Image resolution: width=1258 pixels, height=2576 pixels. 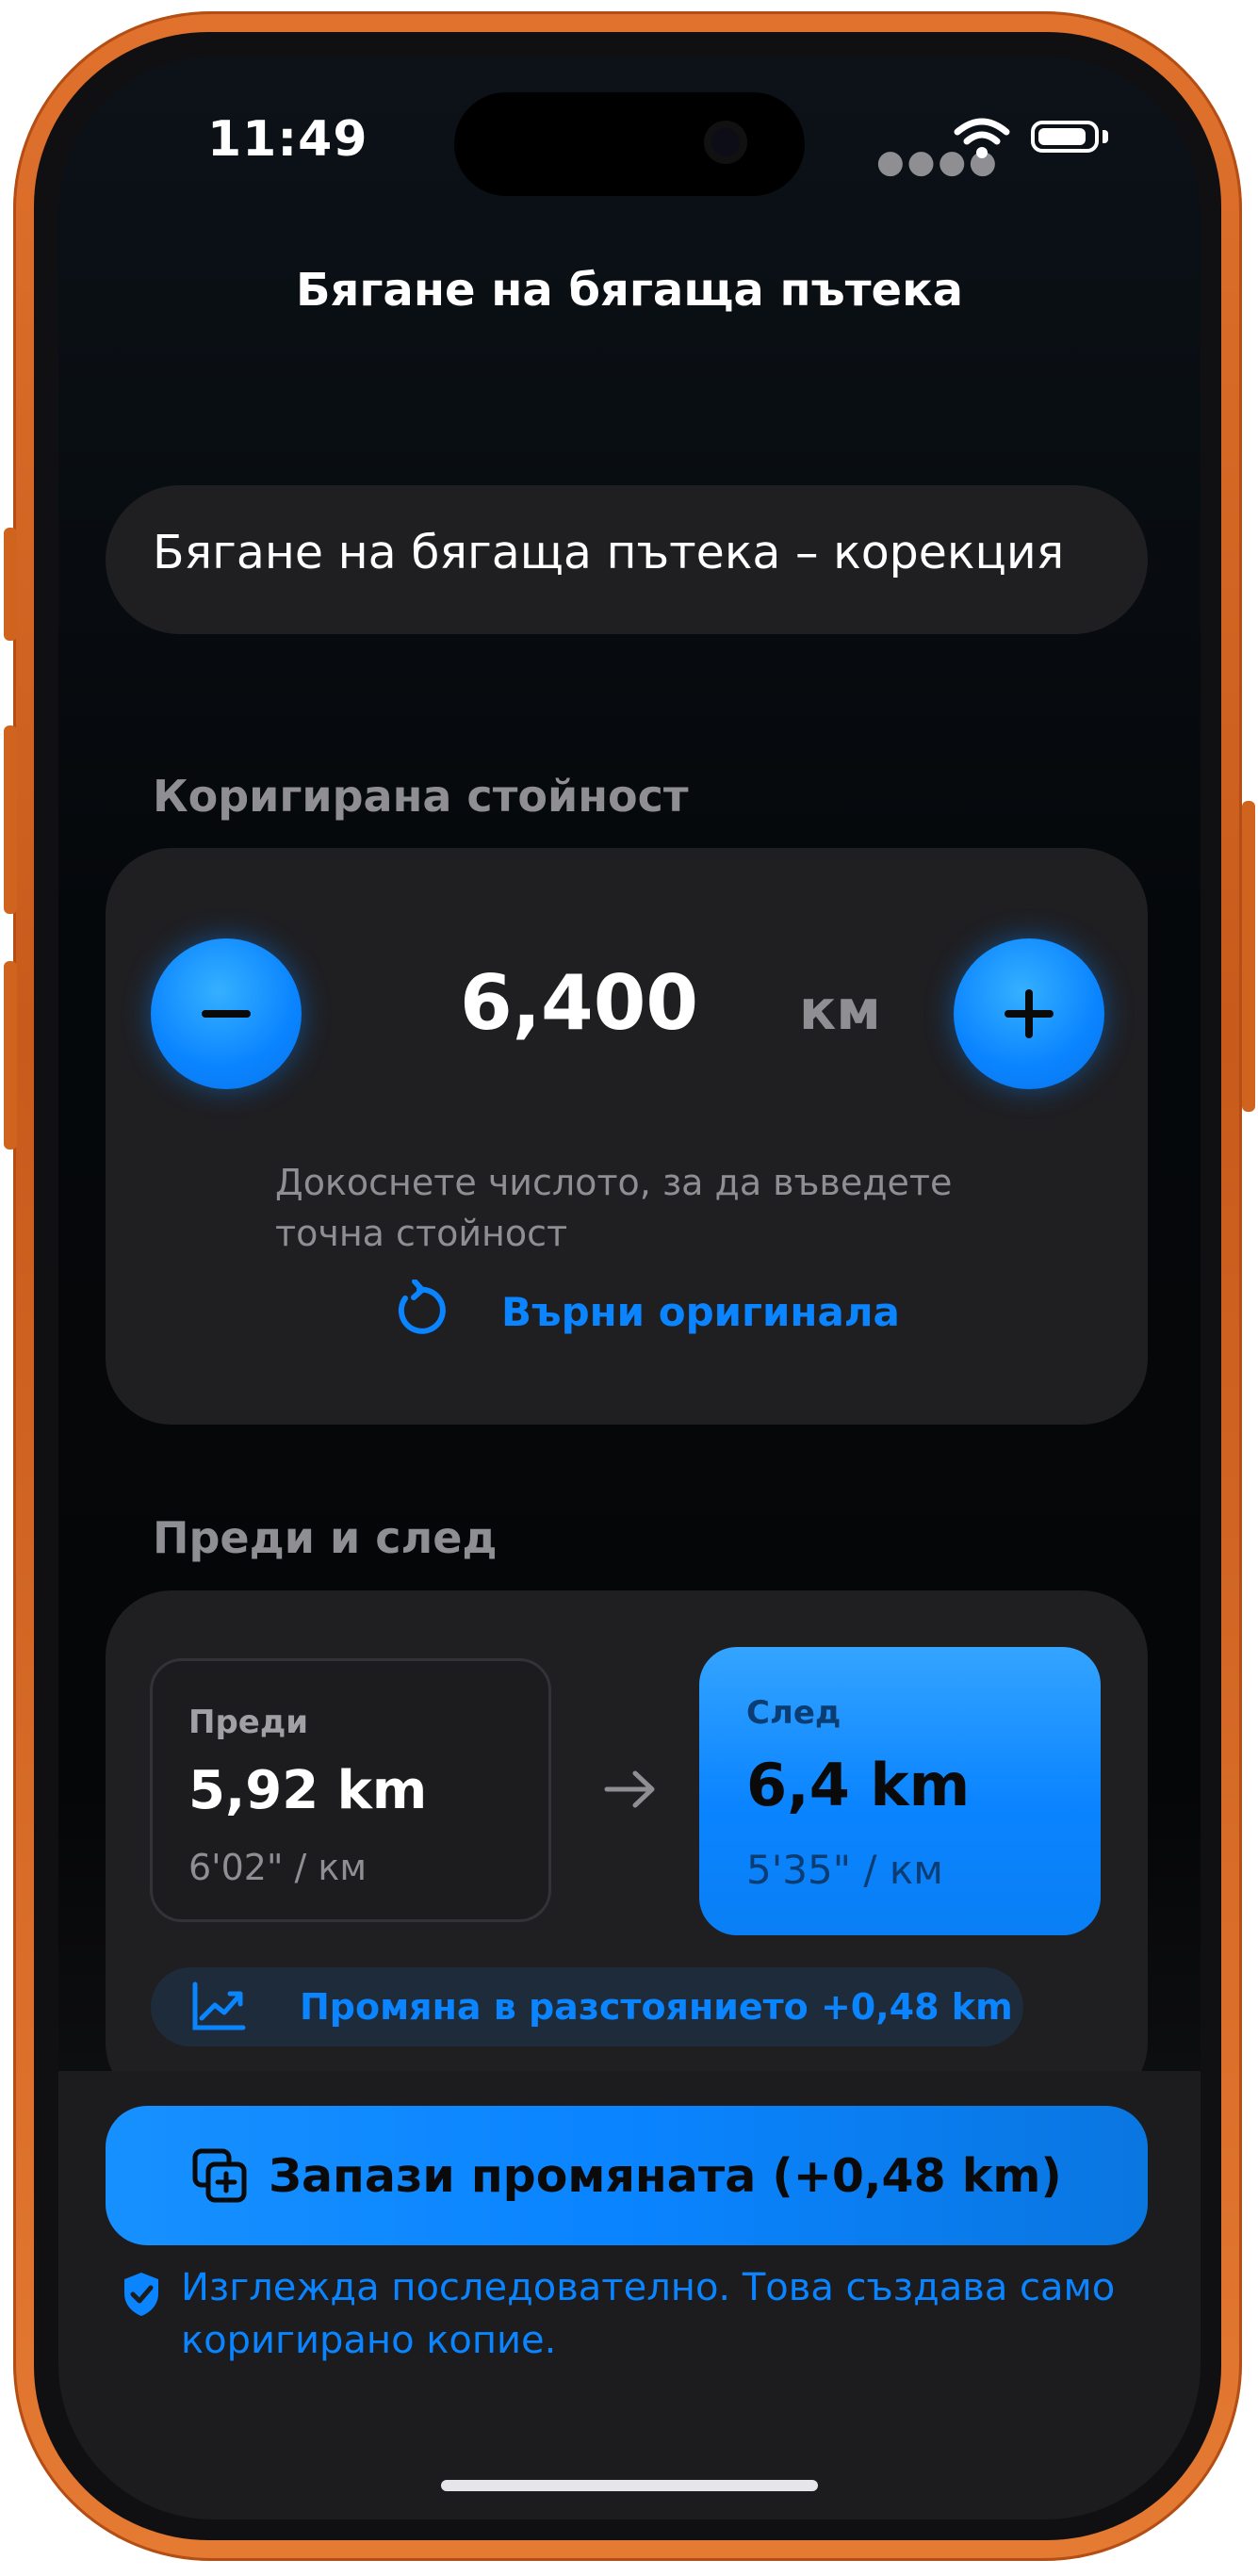 I want to click on battery-icon, so click(x=1065, y=137).